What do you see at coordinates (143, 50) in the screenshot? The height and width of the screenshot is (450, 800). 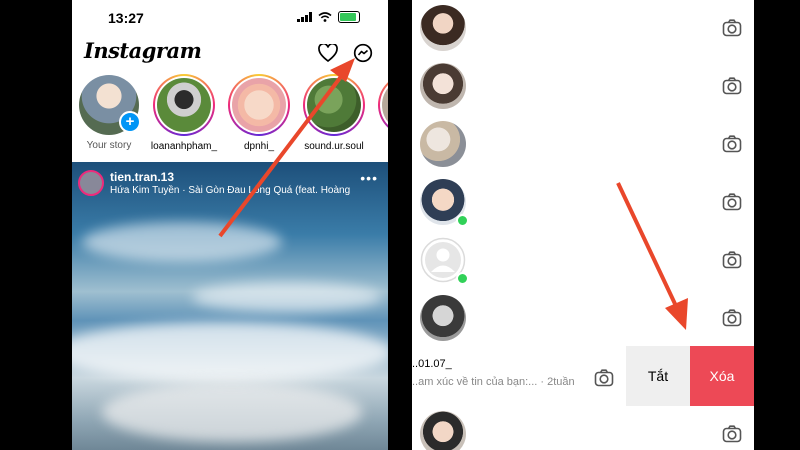 I see `instagram-logo: Instagram` at bounding box center [143, 50].